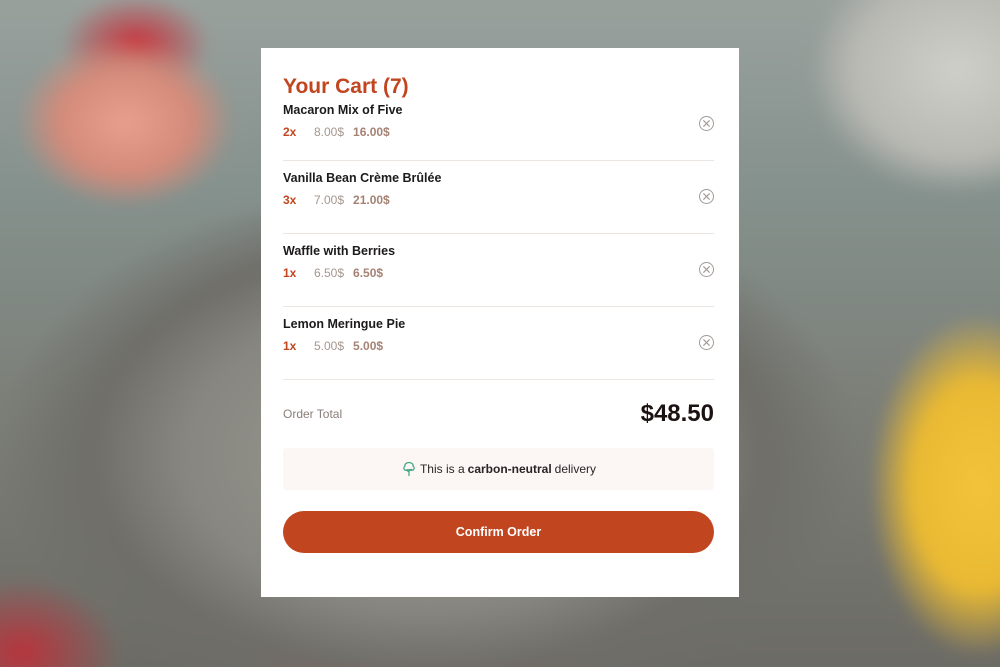  What do you see at coordinates (498, 273) in the screenshot?
I see `item-meta: 1x 6.50$ 6.50$` at bounding box center [498, 273].